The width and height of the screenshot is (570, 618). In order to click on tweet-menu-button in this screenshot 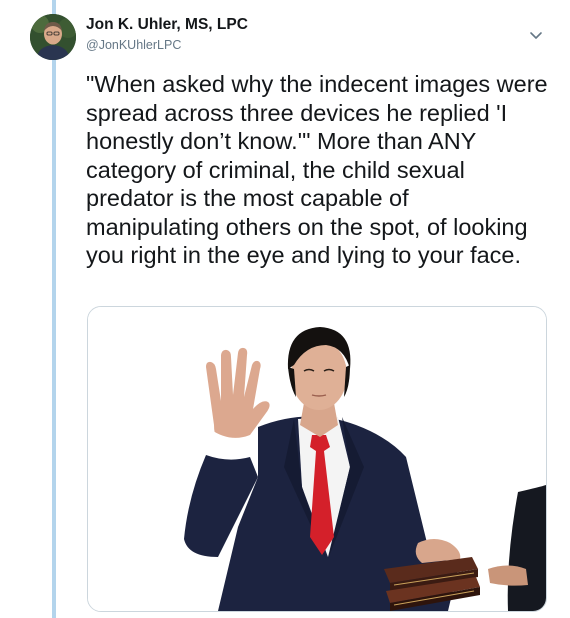, I will do `click(536, 35)`.